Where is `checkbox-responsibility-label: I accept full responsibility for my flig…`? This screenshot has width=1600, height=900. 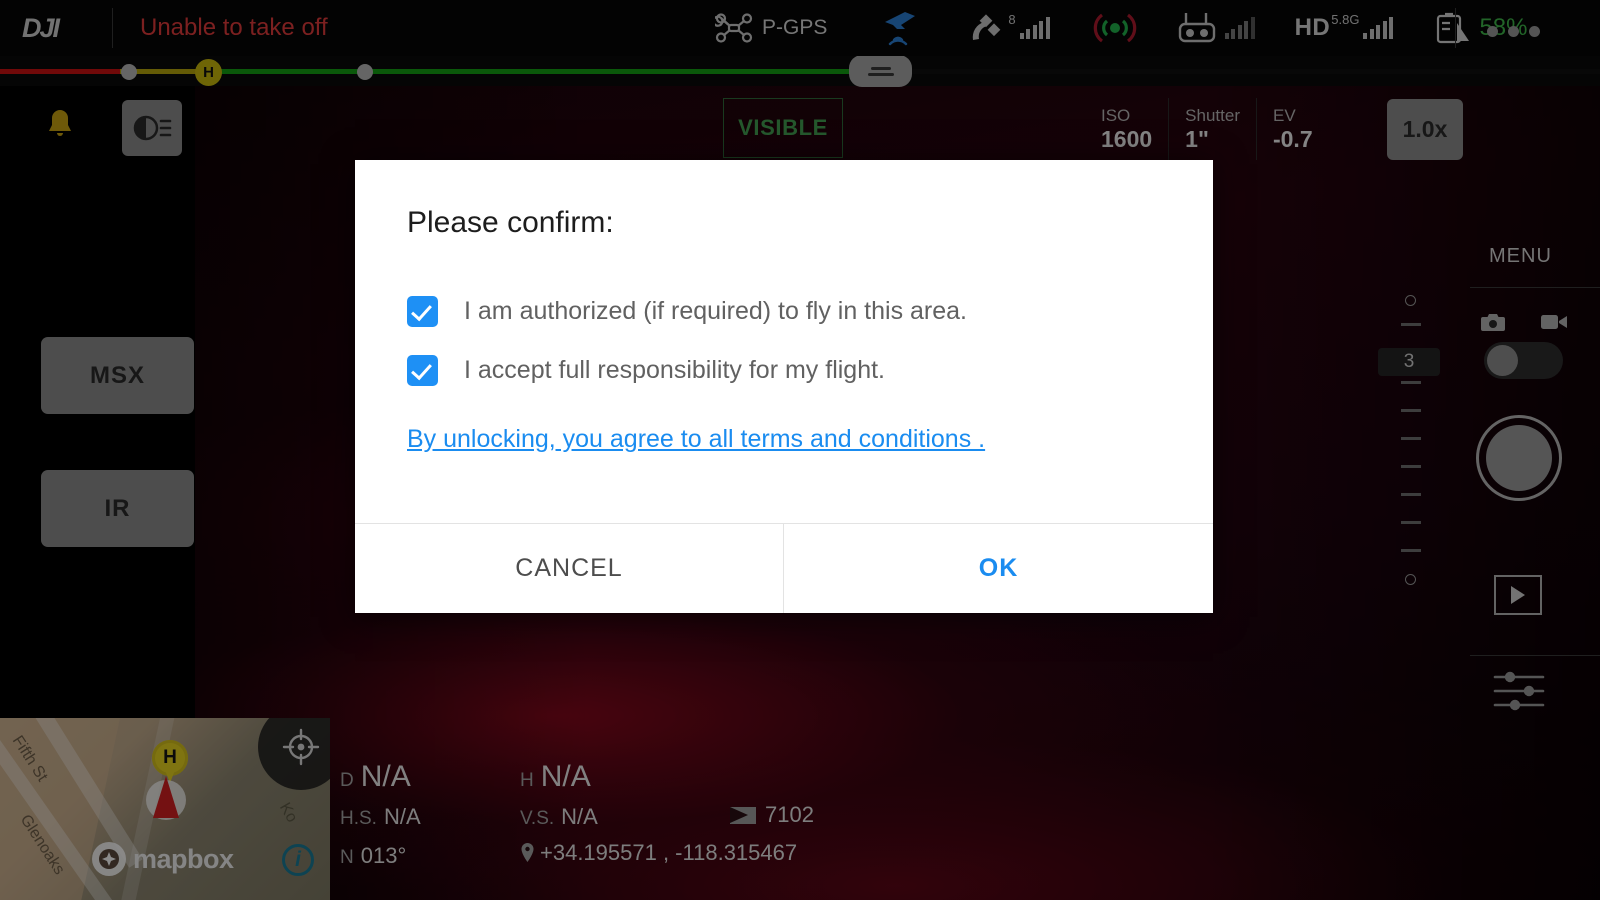 checkbox-responsibility-label: I accept full responsibility for my flig… is located at coordinates (674, 370).